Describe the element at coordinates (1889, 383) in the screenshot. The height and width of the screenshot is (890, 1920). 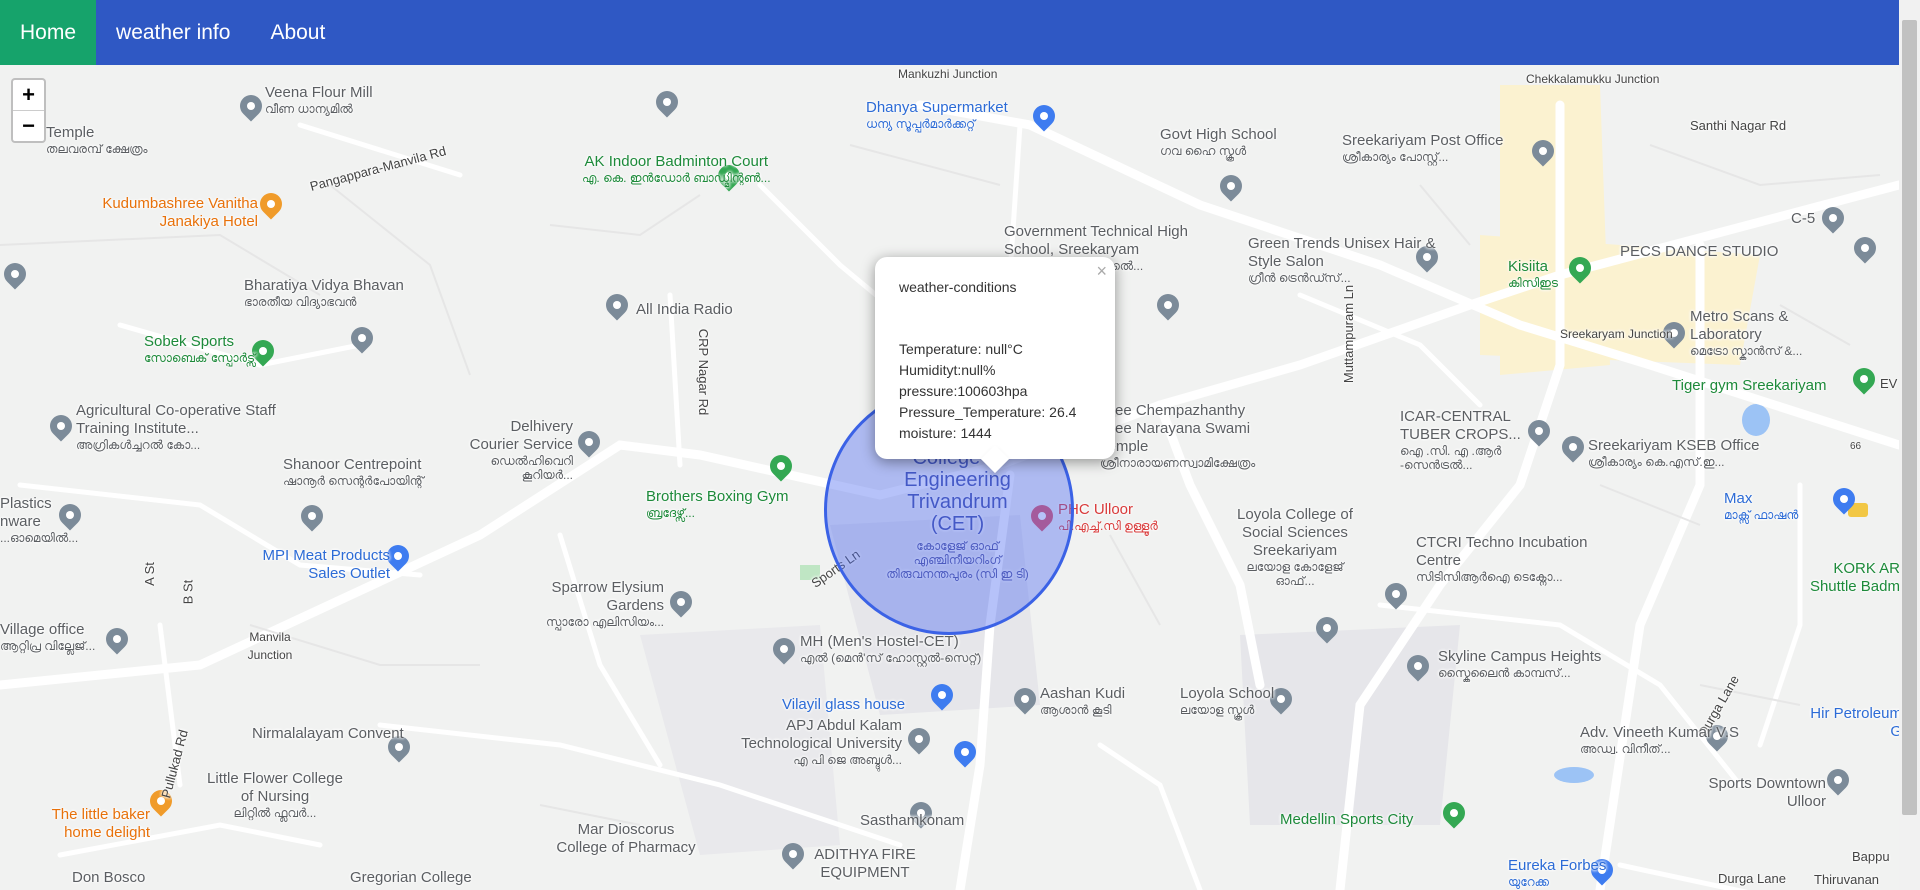
I see `road-label: EV` at that location.